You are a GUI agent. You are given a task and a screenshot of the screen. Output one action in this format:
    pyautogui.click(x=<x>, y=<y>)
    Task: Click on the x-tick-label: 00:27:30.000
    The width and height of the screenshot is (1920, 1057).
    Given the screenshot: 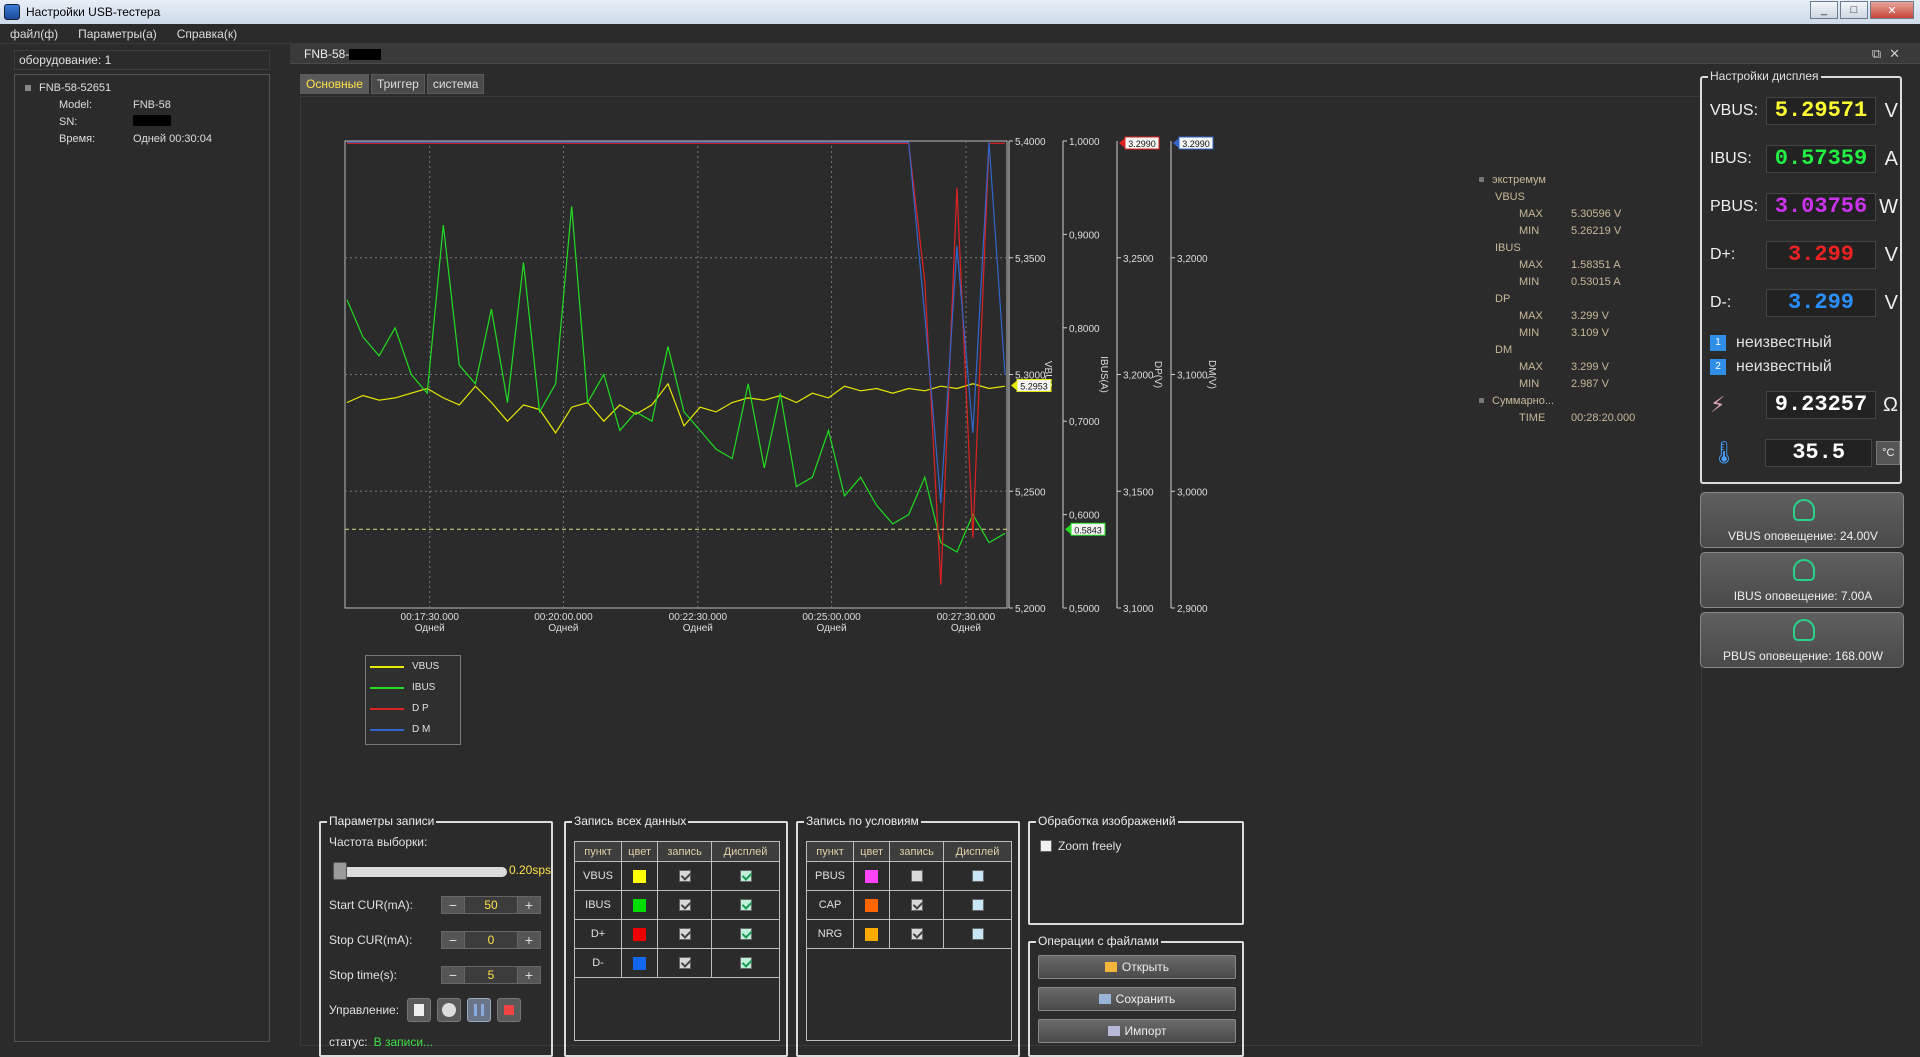 What is the action you would take?
    pyautogui.click(x=966, y=617)
    